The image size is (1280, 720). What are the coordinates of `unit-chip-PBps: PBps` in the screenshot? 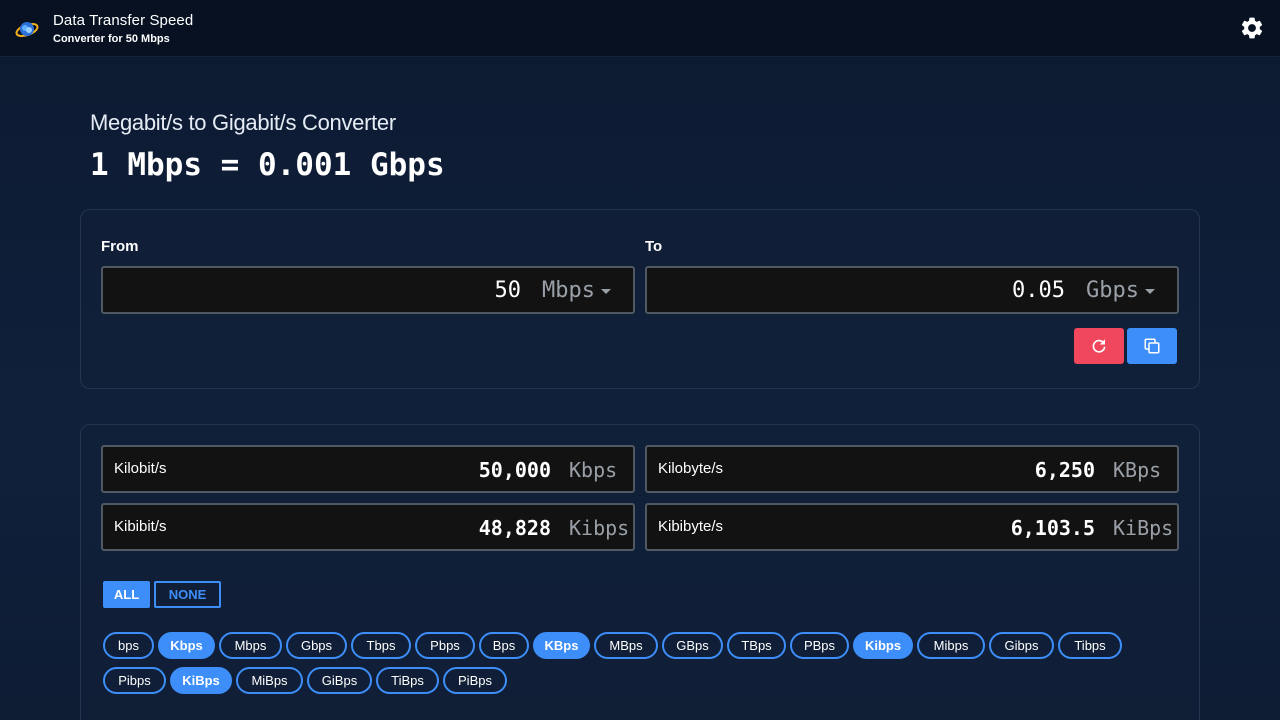 It's located at (819, 645).